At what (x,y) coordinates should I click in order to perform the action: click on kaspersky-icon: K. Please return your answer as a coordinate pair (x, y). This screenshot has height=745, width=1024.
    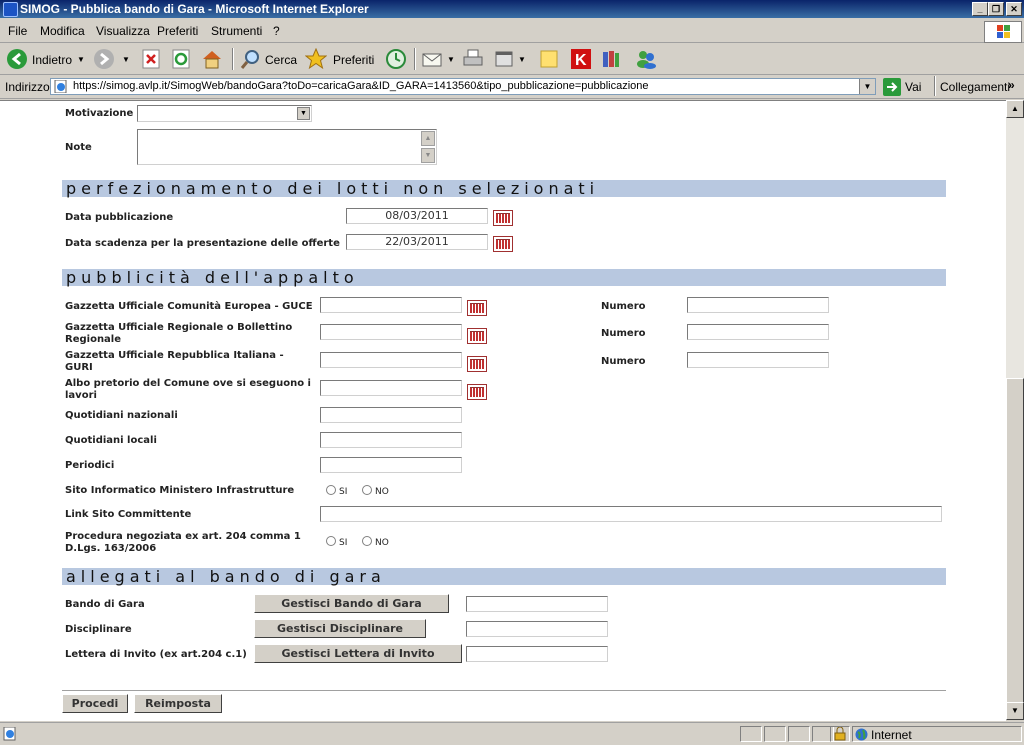
    Looking at the image, I should click on (581, 59).